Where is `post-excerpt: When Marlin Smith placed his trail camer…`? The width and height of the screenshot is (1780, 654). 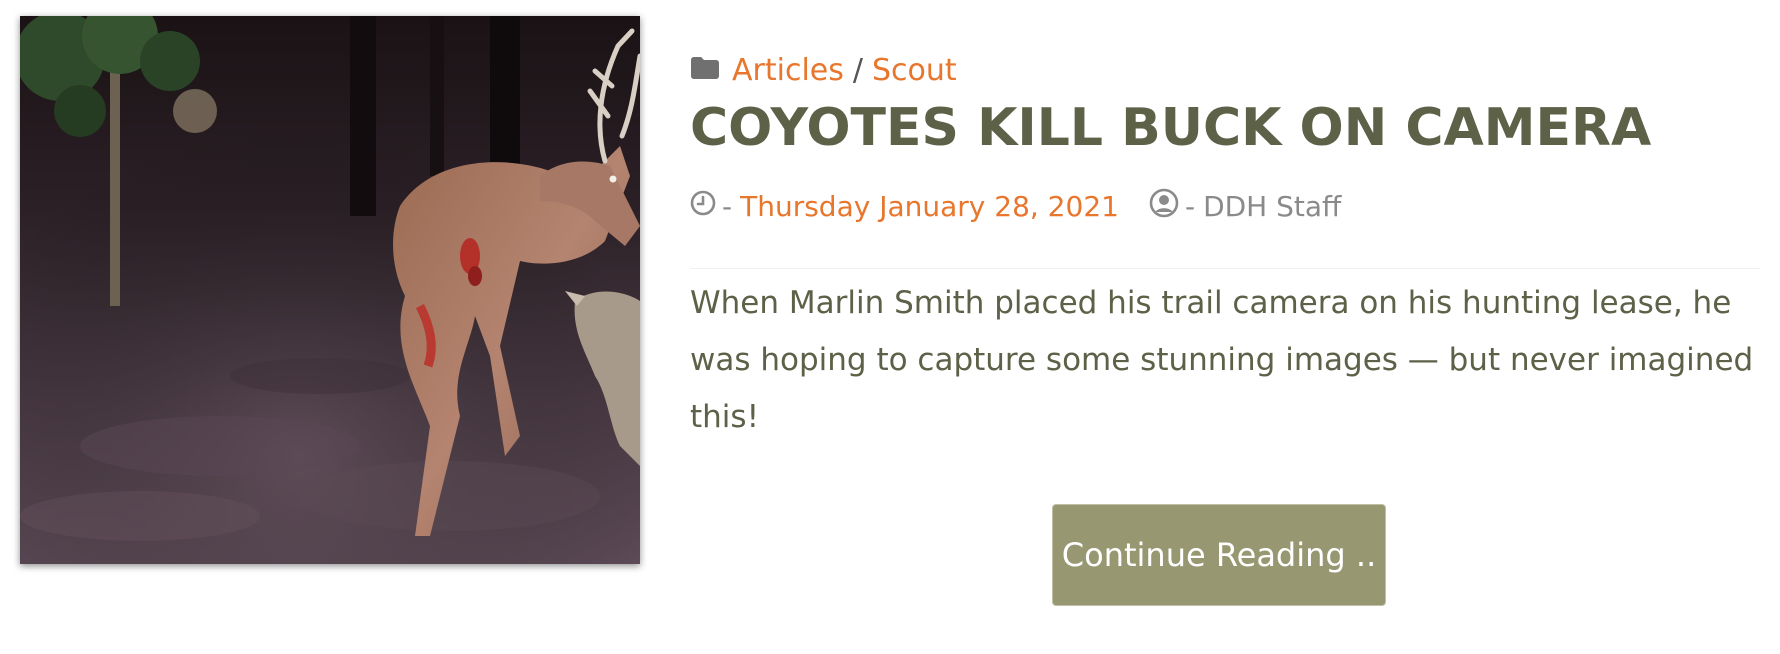
post-excerpt: When Marlin Smith placed his trail camer… is located at coordinates (1222, 360).